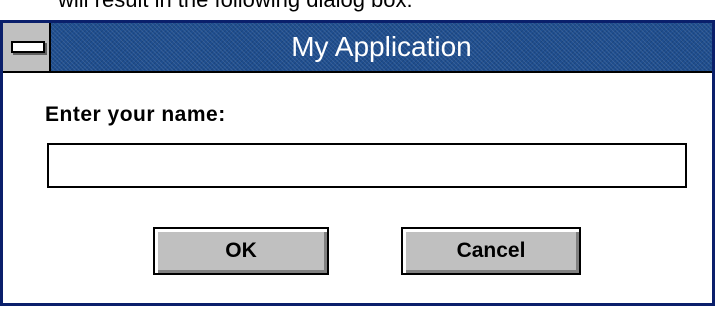  What do you see at coordinates (235, 6) in the screenshot?
I see `caption-text: will result in the following dialog box:` at bounding box center [235, 6].